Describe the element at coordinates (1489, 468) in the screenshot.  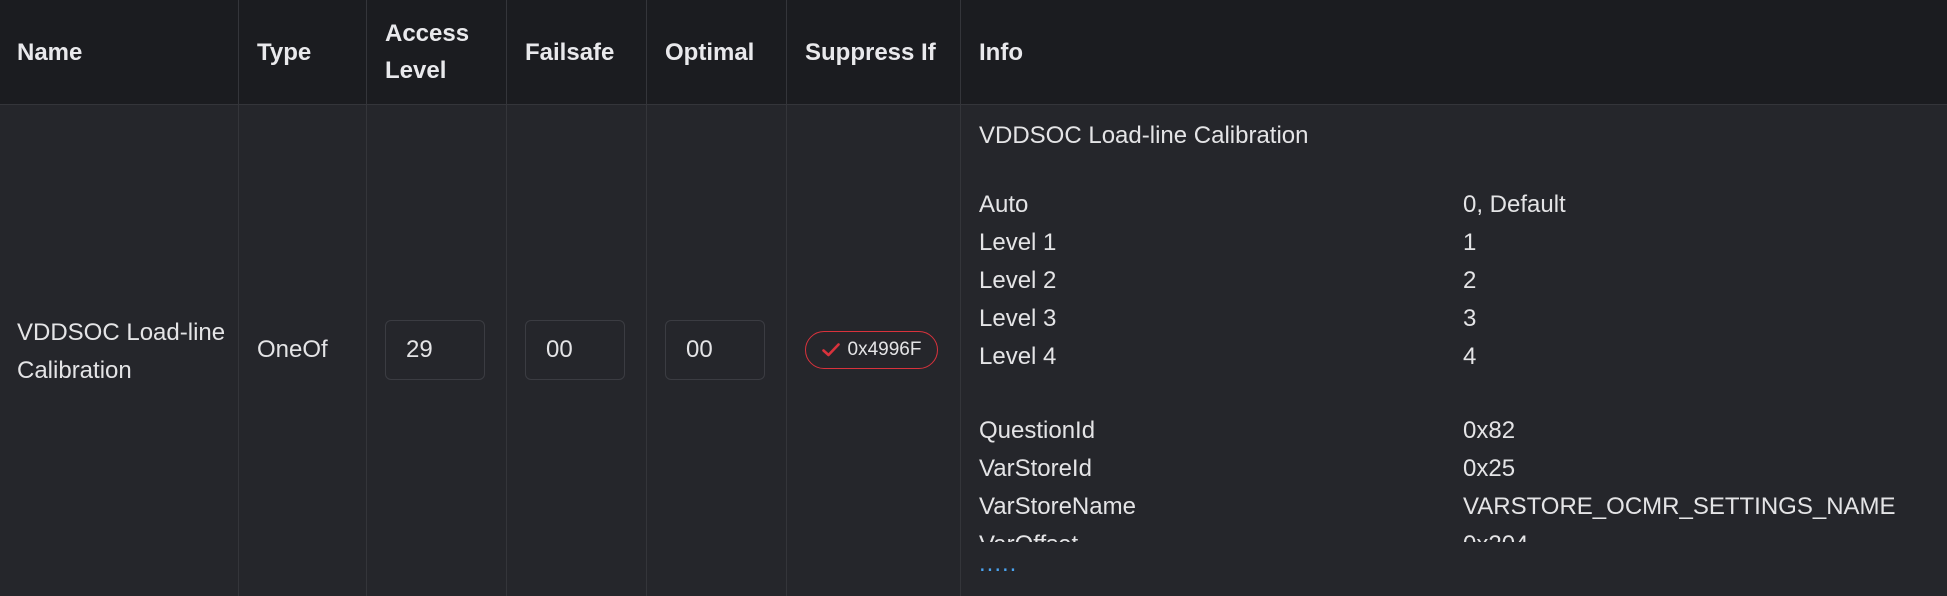
I see `property-value: 0x25` at that location.